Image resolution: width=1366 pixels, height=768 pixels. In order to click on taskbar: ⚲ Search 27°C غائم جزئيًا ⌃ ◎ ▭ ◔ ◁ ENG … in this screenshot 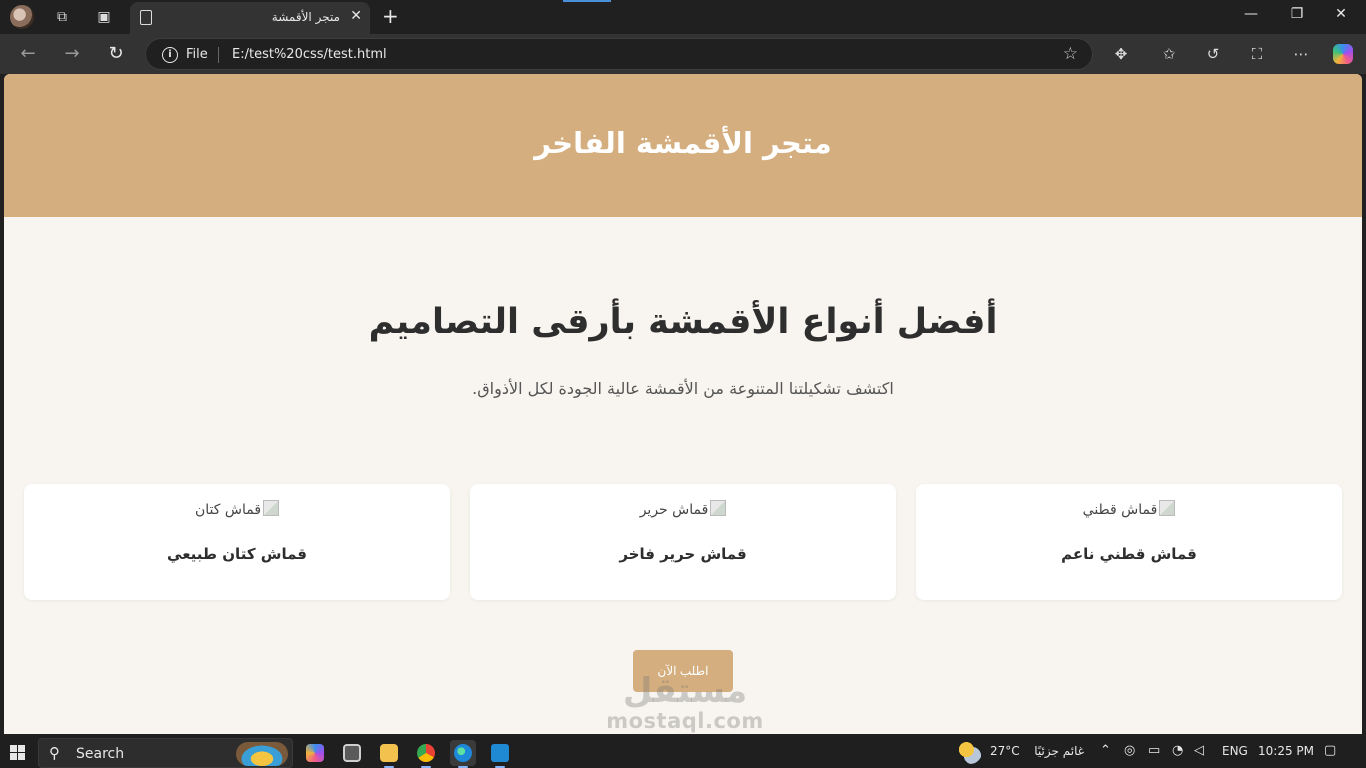, I will do `click(683, 752)`.